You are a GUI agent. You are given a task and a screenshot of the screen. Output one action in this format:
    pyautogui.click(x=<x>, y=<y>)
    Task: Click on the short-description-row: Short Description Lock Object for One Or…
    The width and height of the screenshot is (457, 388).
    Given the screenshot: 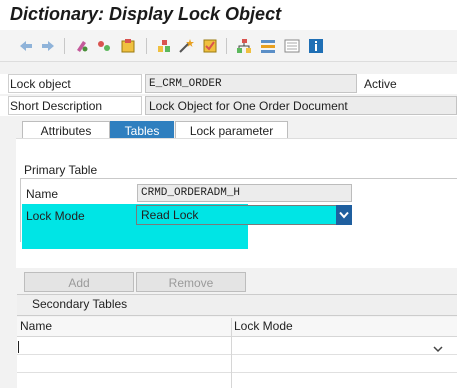 What is the action you would take?
    pyautogui.click(x=228, y=106)
    